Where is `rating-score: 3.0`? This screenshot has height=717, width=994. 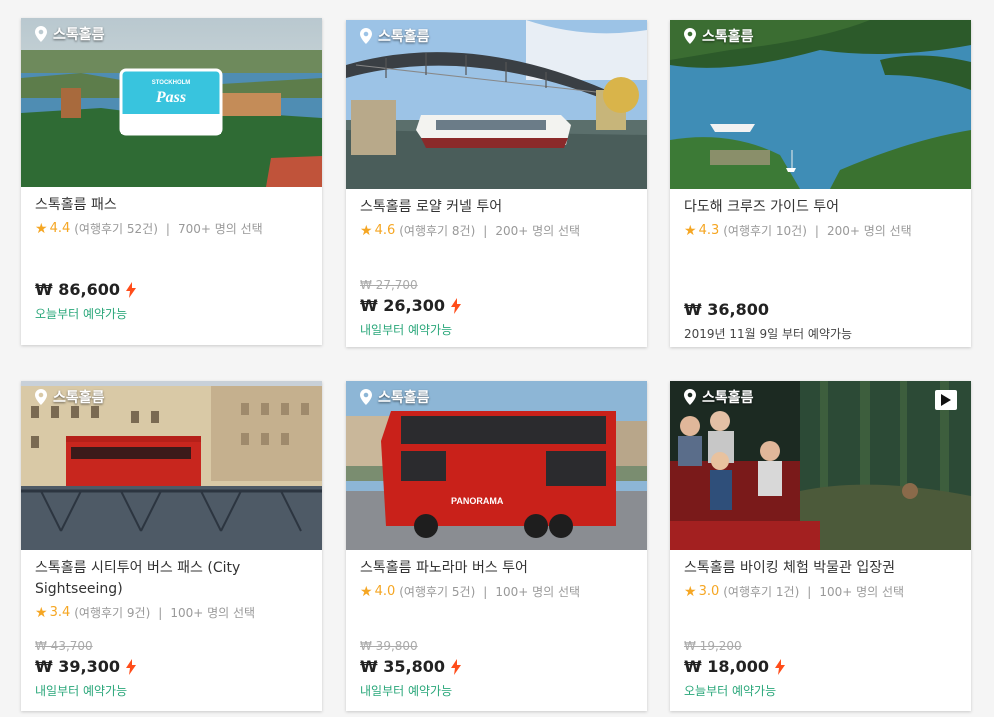 rating-score: 3.0 is located at coordinates (709, 591).